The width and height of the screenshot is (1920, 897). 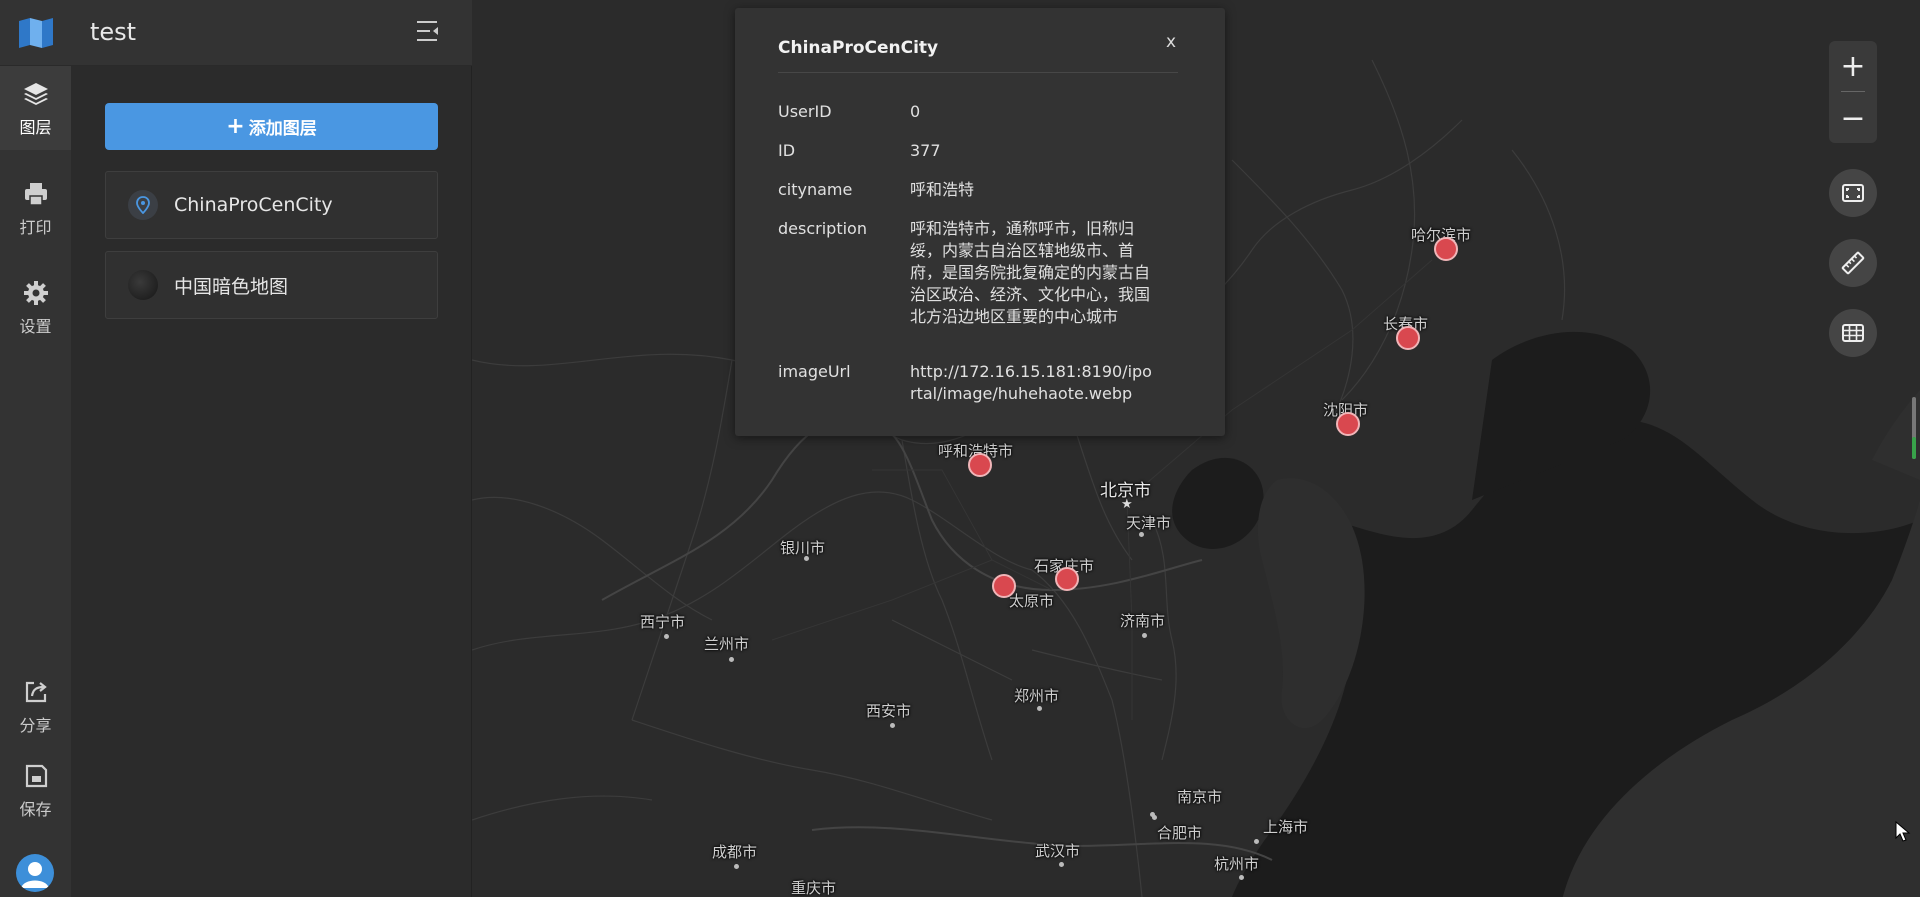 What do you see at coordinates (735, 852) in the screenshot?
I see `city-label: 成都市` at bounding box center [735, 852].